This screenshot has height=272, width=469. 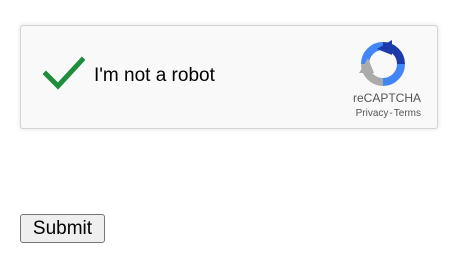 I want to click on captcha-label: I'm not a robot, so click(x=154, y=75).